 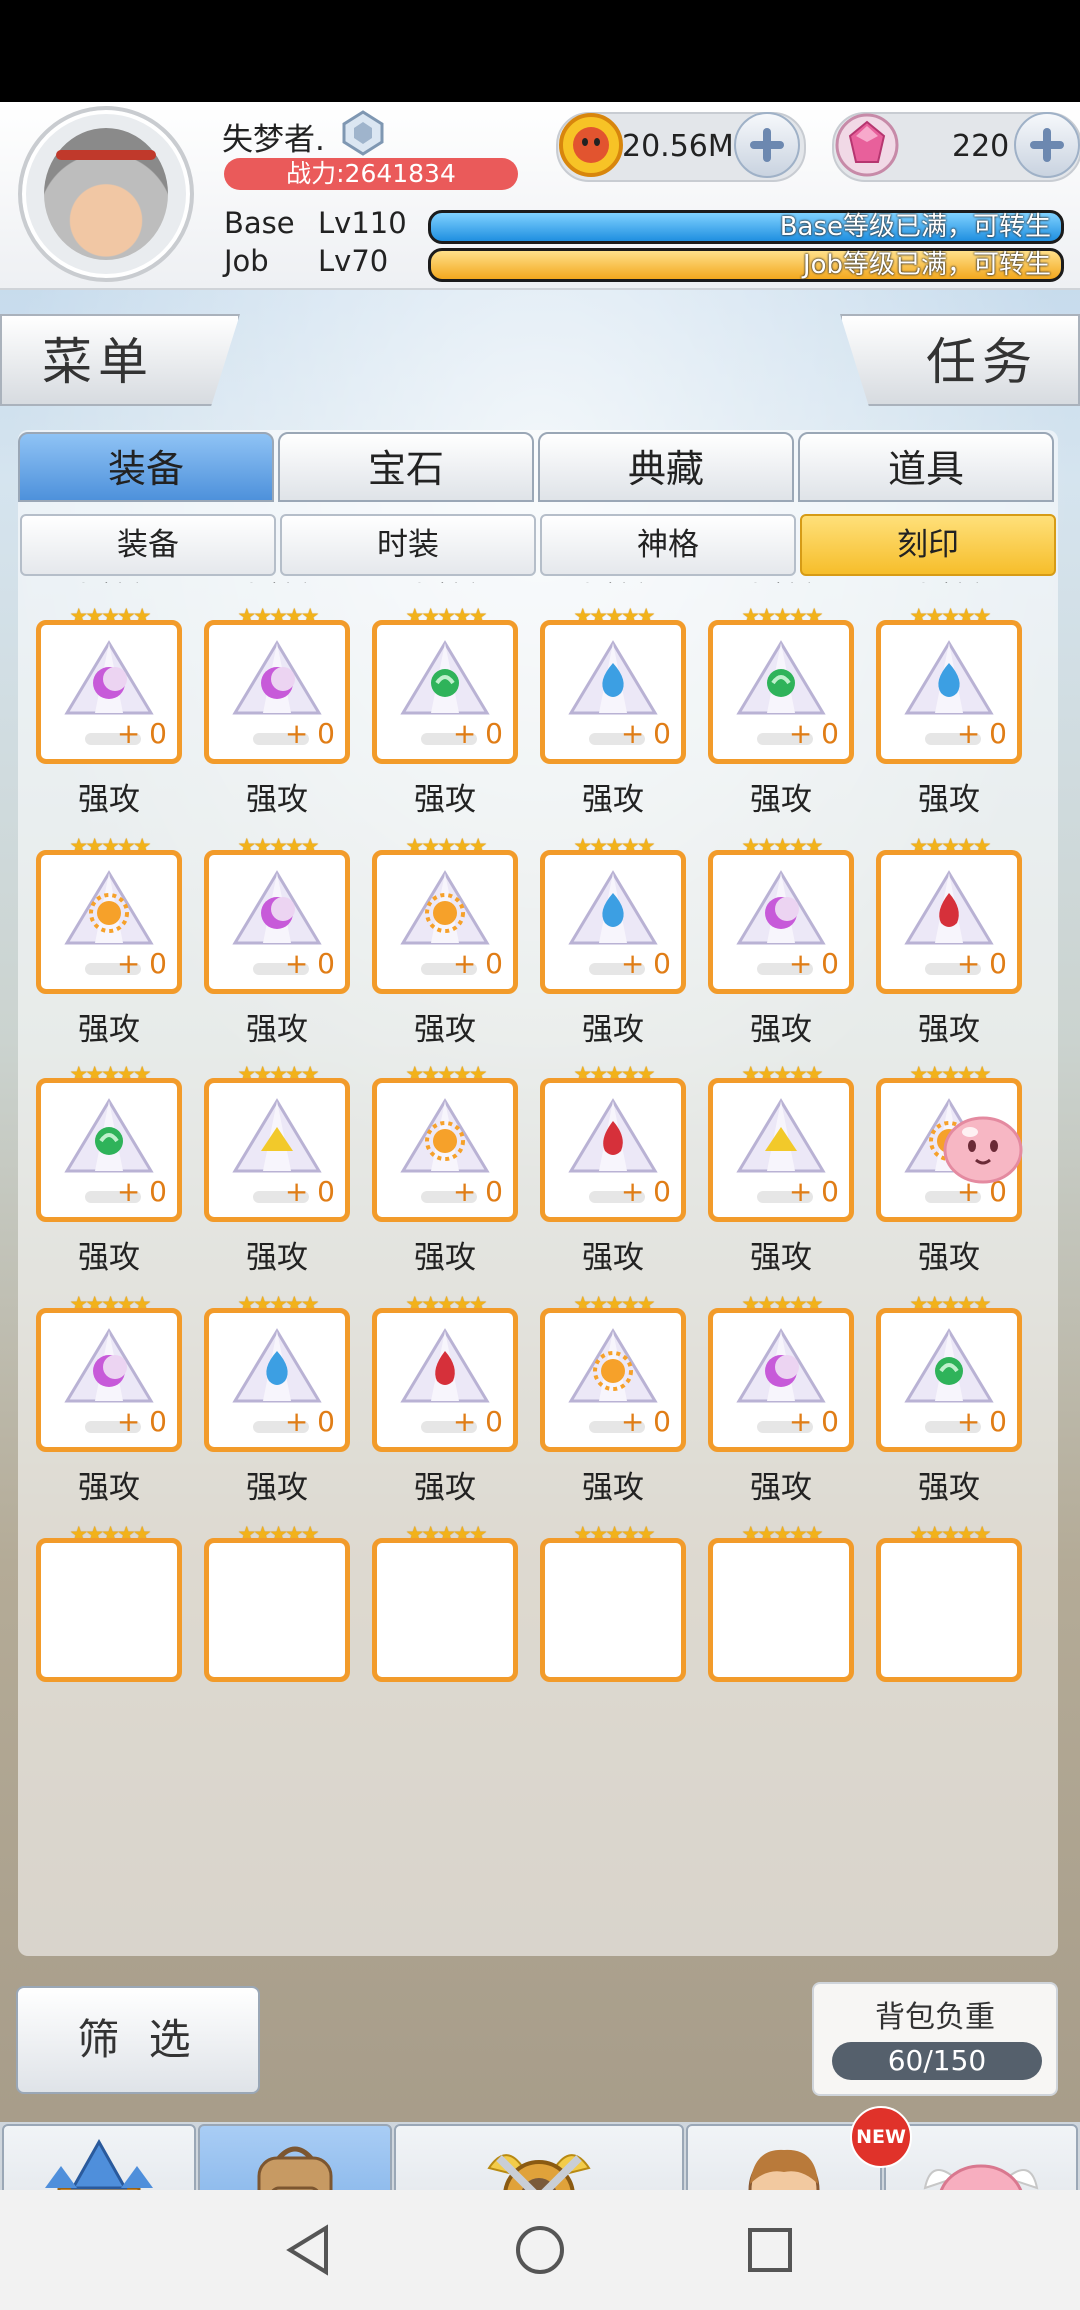 What do you see at coordinates (770, 2250) in the screenshot?
I see `recent-apps-icon` at bounding box center [770, 2250].